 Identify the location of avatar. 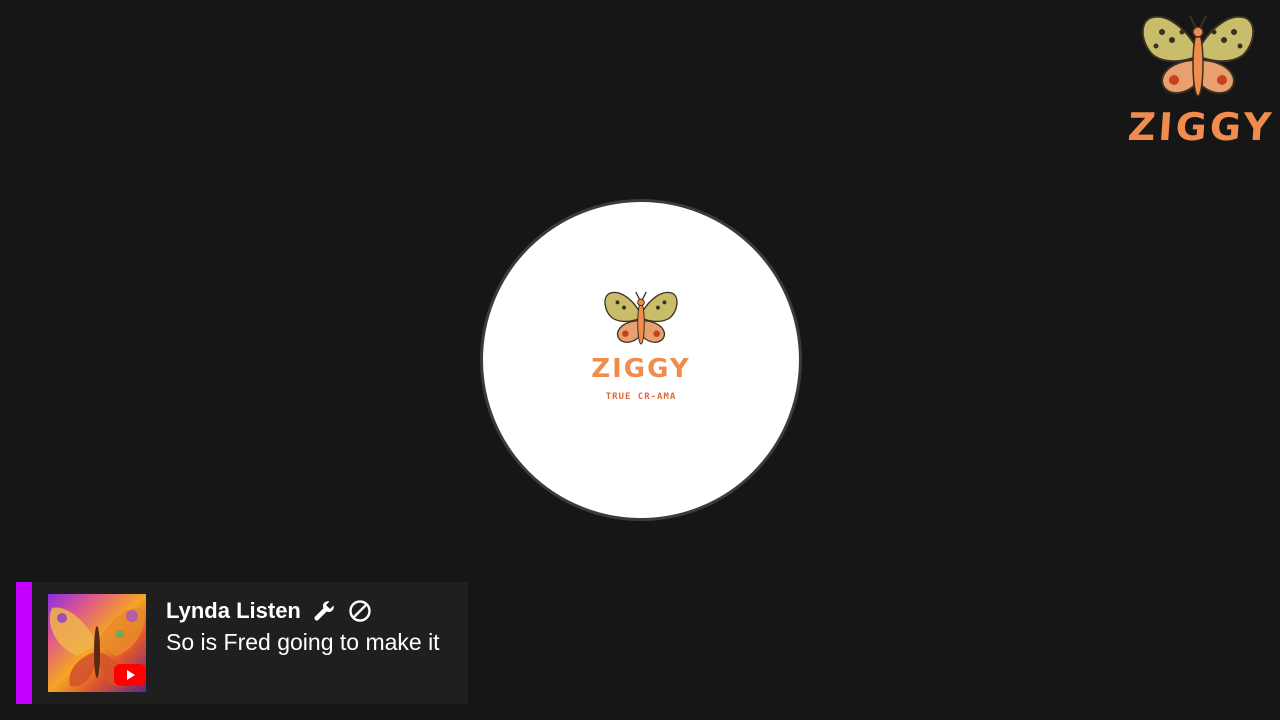
(97, 643).